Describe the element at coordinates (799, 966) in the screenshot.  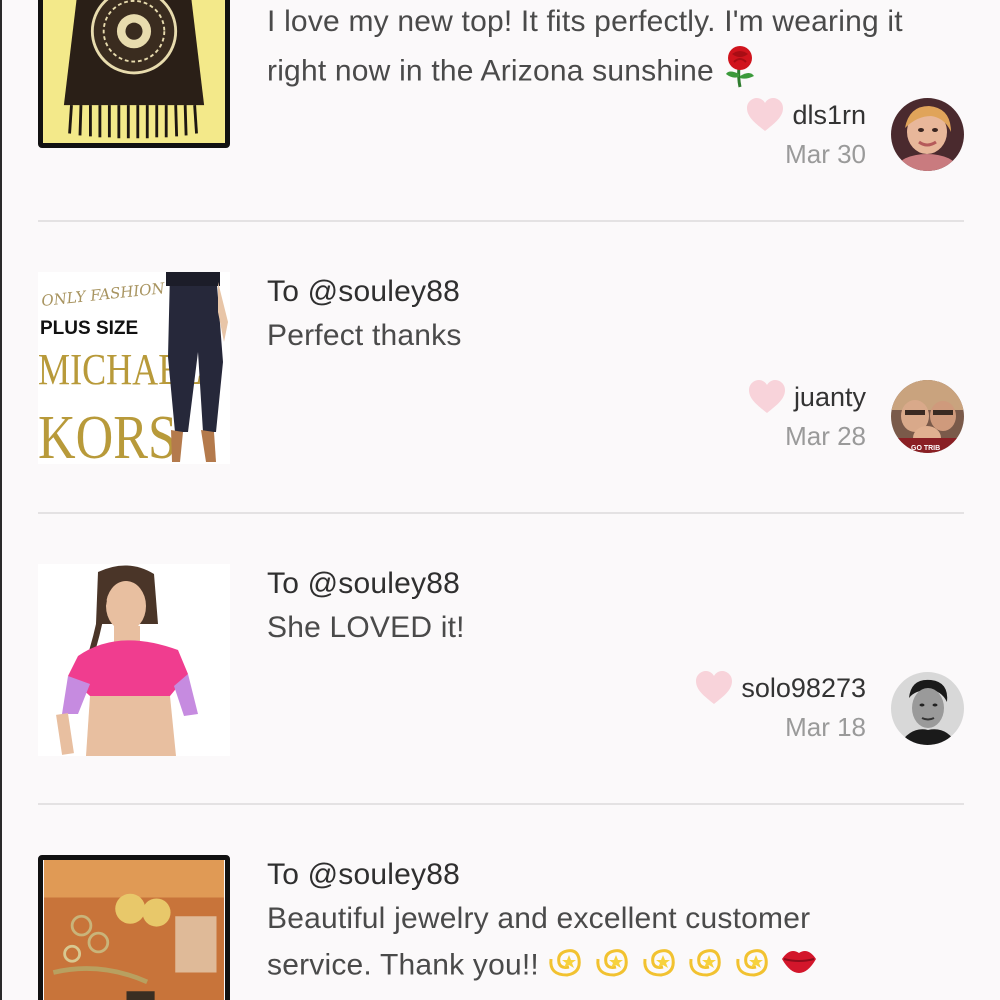
I see `kiss-lips-icon` at that location.